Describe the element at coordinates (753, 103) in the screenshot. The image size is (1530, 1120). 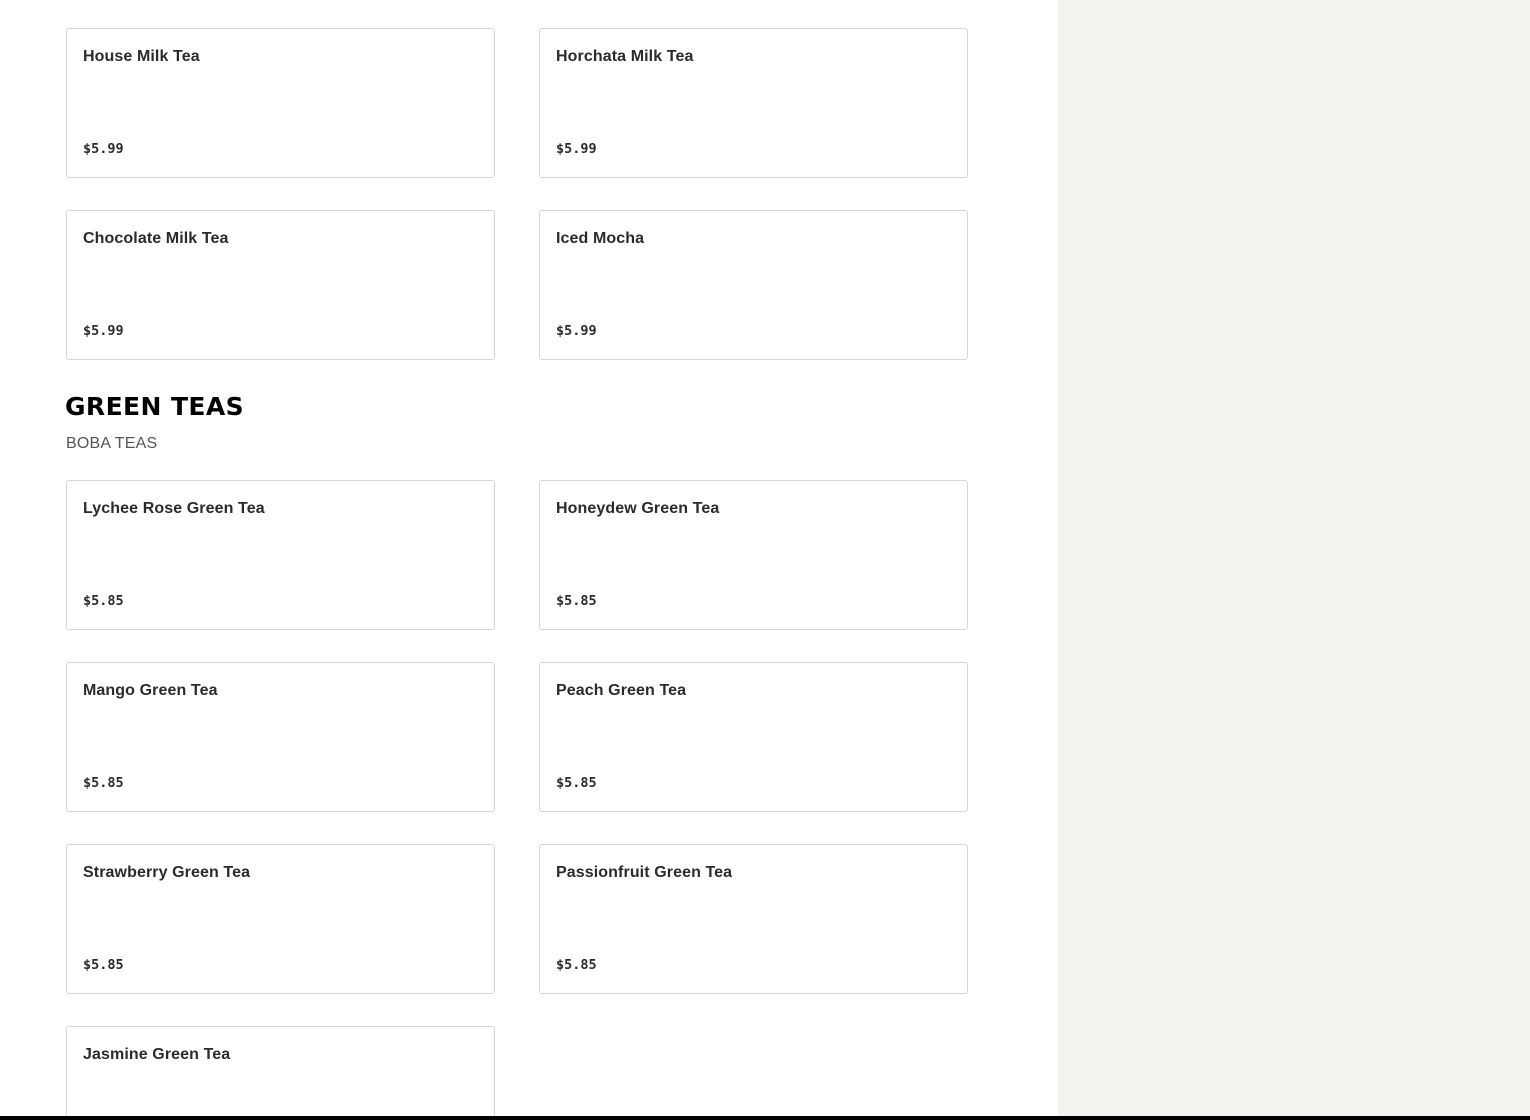
I see `menu-item-card: Horchata Milk Tea $5.99` at that location.